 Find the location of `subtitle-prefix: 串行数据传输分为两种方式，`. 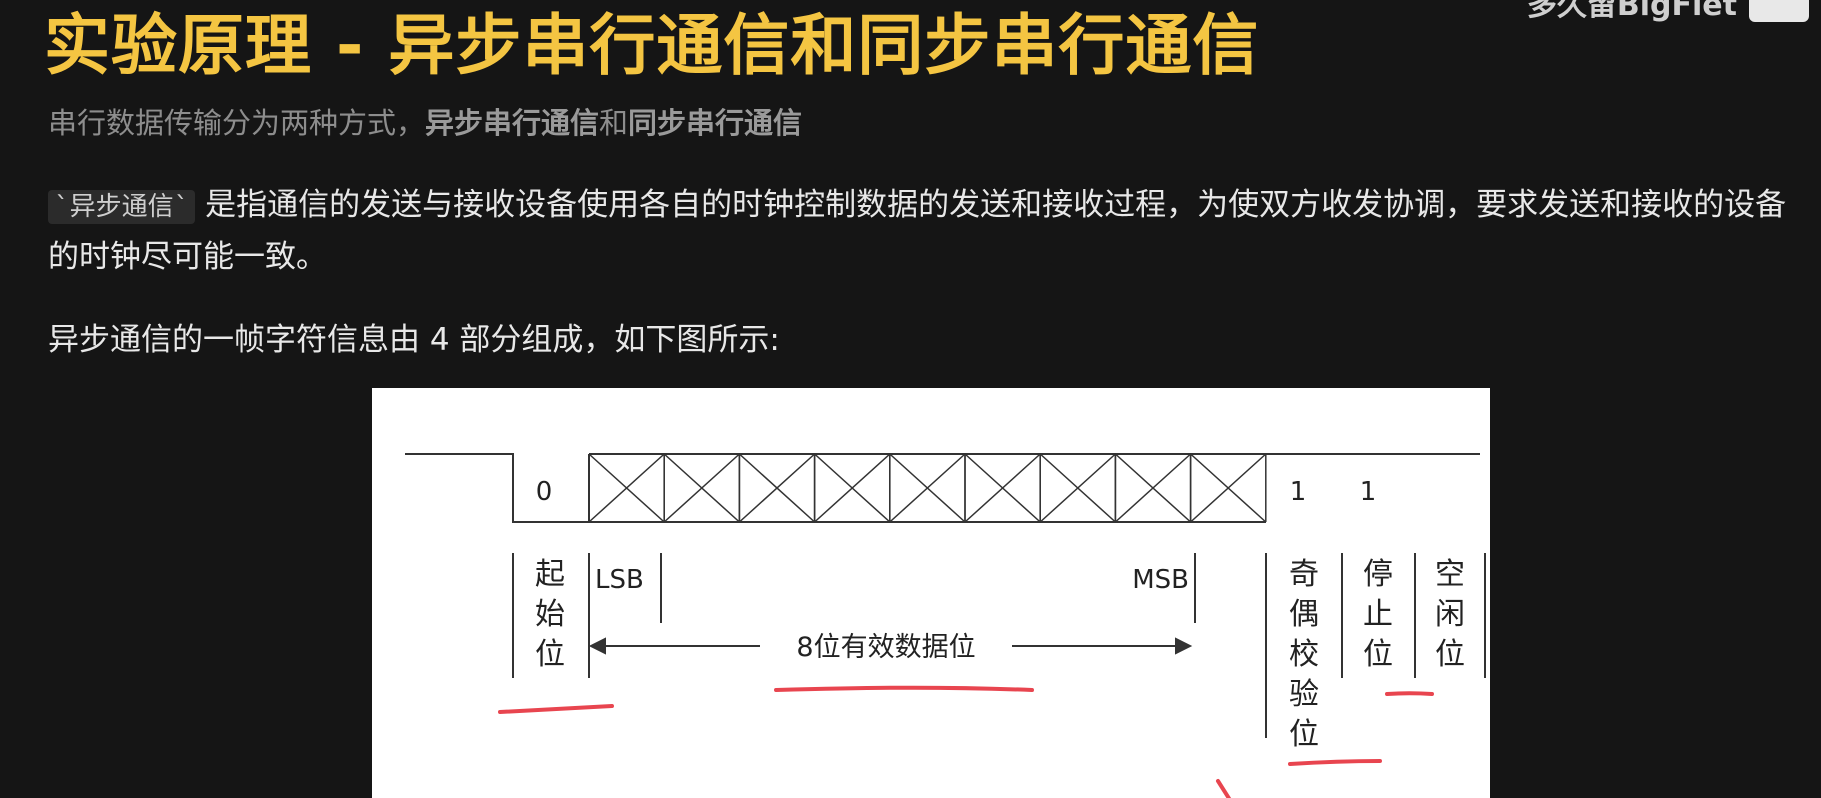

subtitle-prefix: 串行数据传输分为两种方式， is located at coordinates (237, 123).